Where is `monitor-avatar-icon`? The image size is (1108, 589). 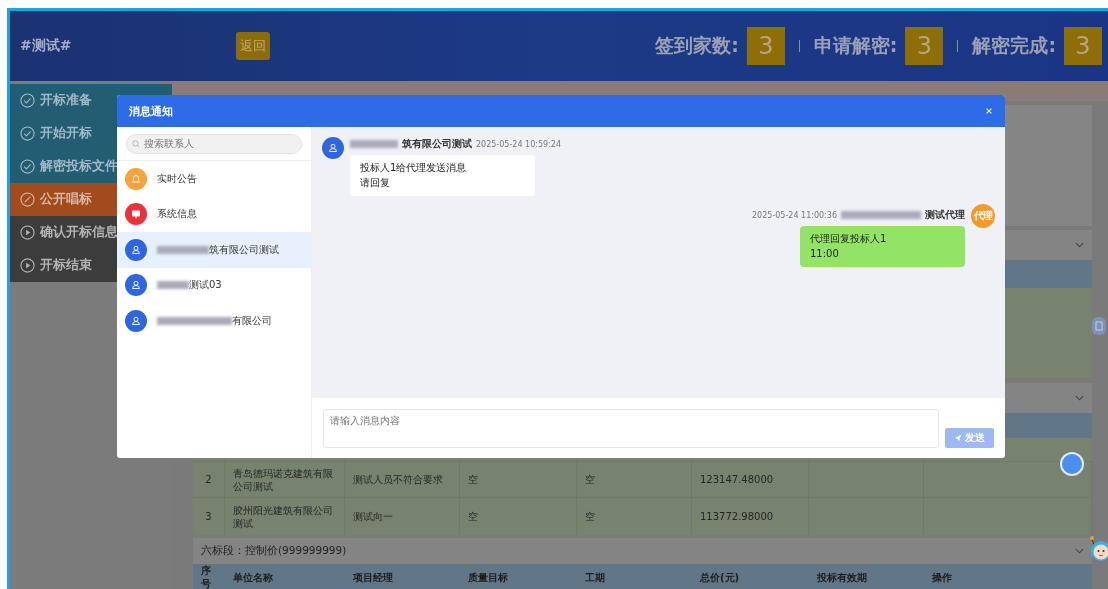 monitor-avatar-icon is located at coordinates (136, 214).